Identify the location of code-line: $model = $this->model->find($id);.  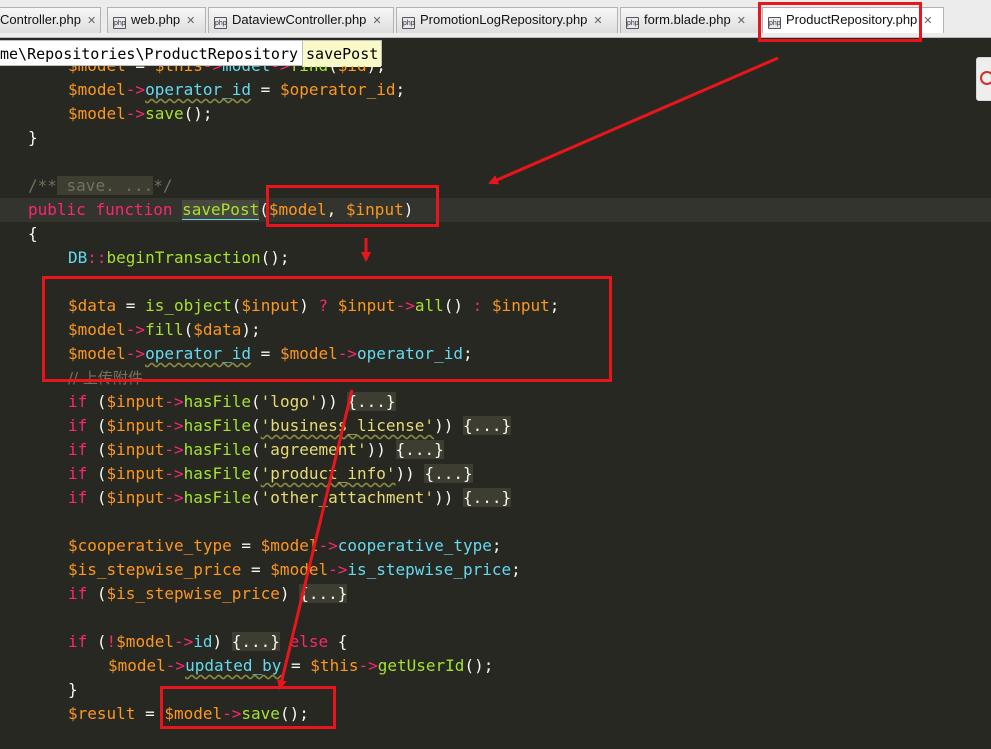
(227, 72).